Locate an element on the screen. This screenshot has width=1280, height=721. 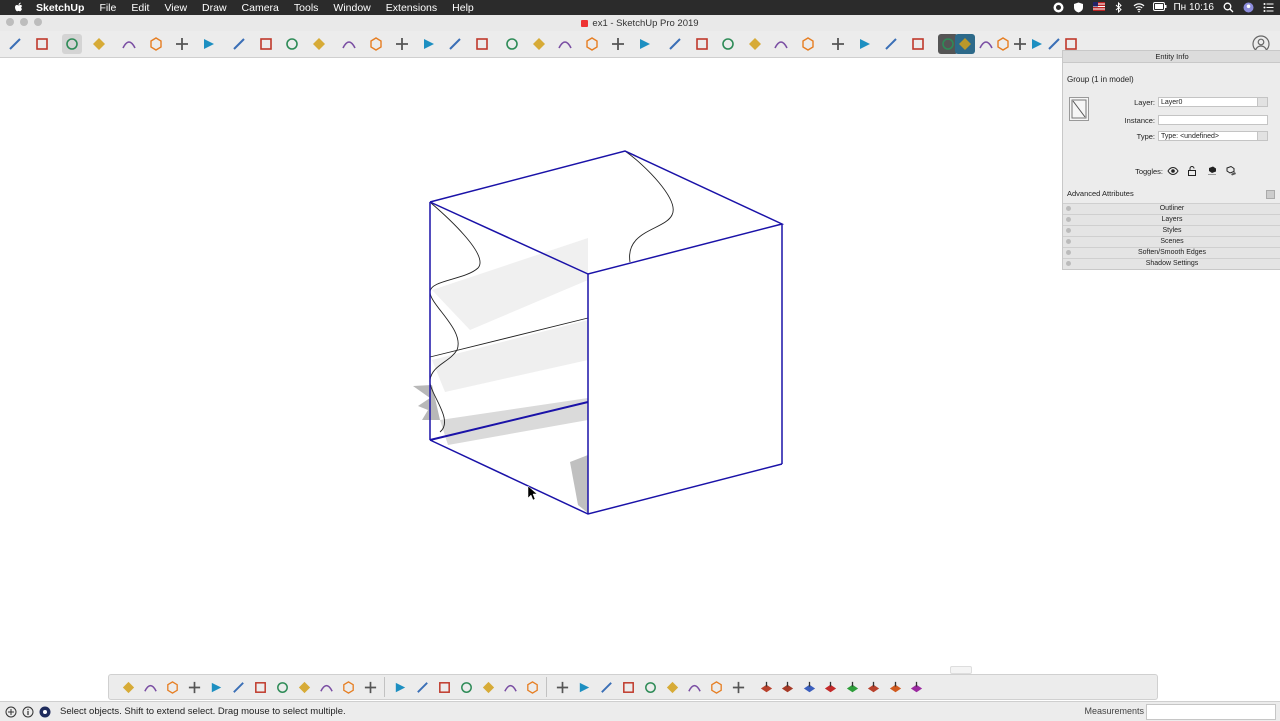
solid-intersect-icon is located at coordinates (304, 687).